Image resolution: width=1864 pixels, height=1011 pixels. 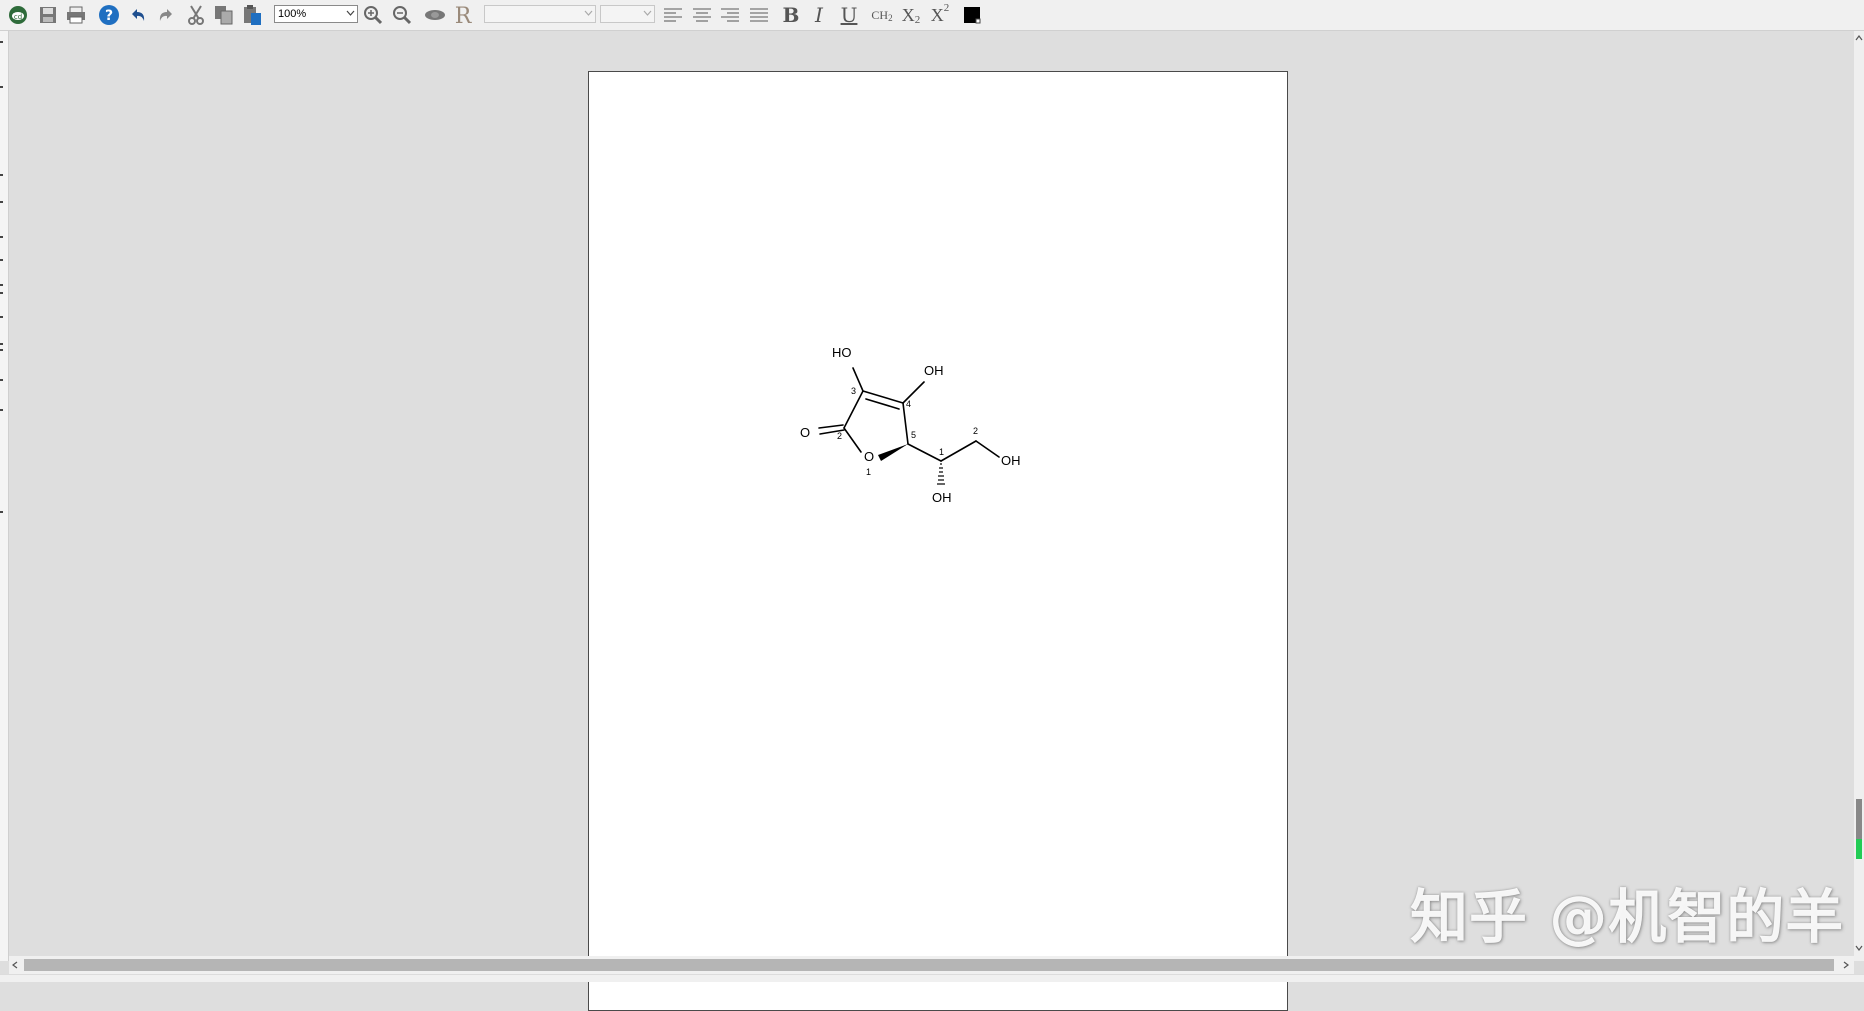 I want to click on atom-oh-side-2: OH, so click(x=1011, y=460).